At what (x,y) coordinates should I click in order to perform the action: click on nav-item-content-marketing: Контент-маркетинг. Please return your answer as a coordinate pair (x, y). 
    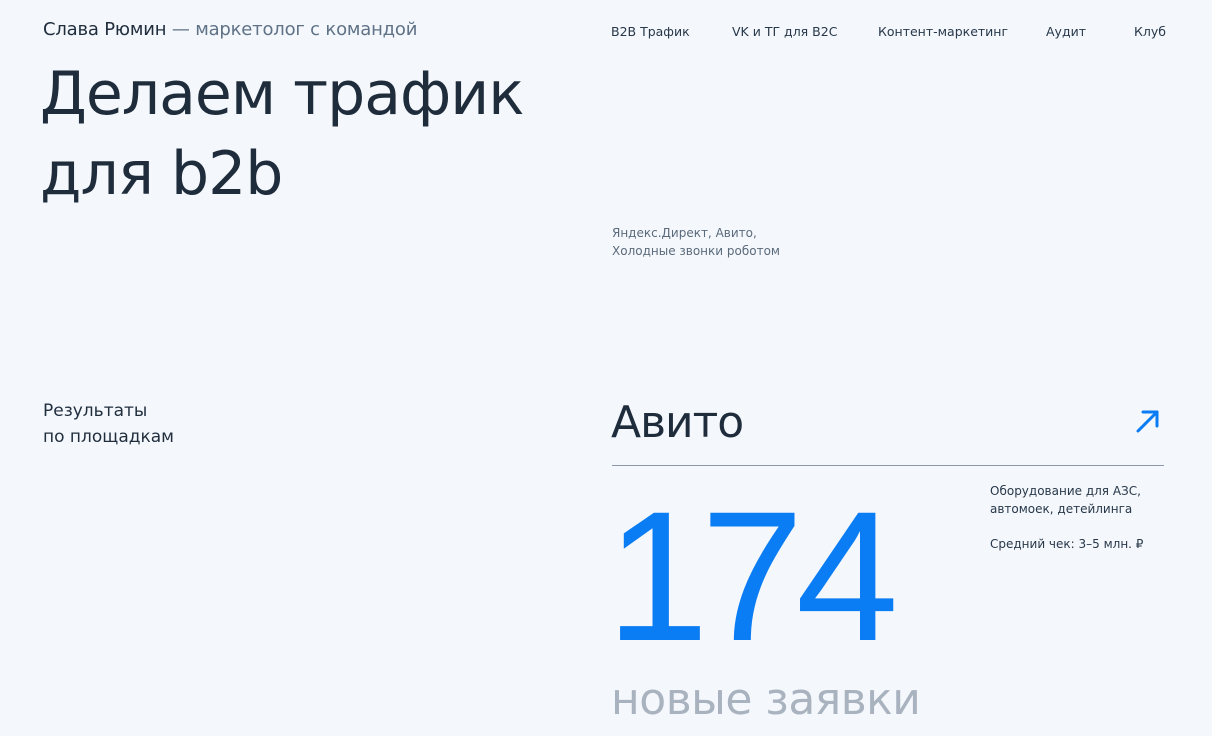
    Looking at the image, I should click on (943, 32).